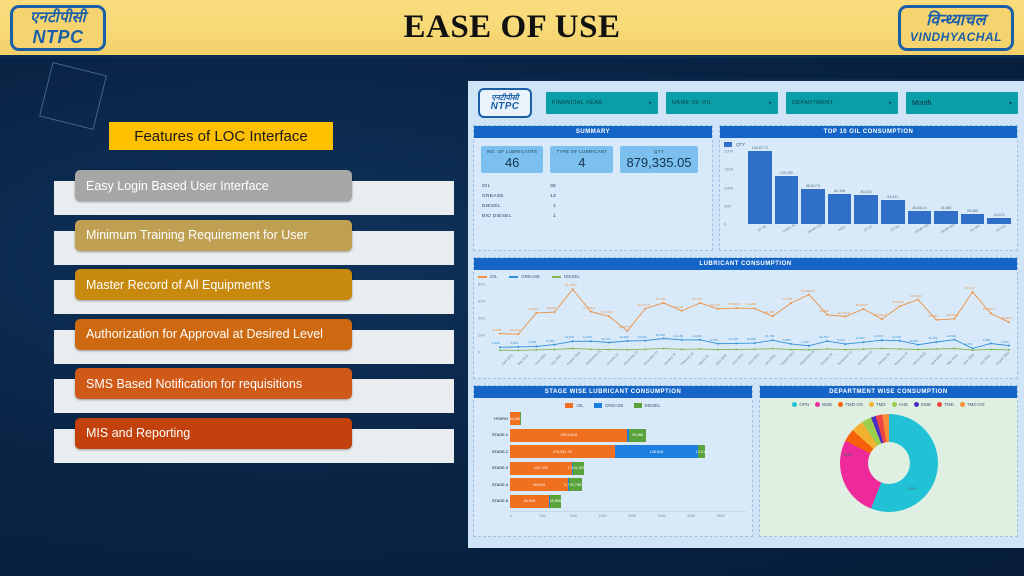  I want to click on x-axis-tick: 300K, so click(691, 516).